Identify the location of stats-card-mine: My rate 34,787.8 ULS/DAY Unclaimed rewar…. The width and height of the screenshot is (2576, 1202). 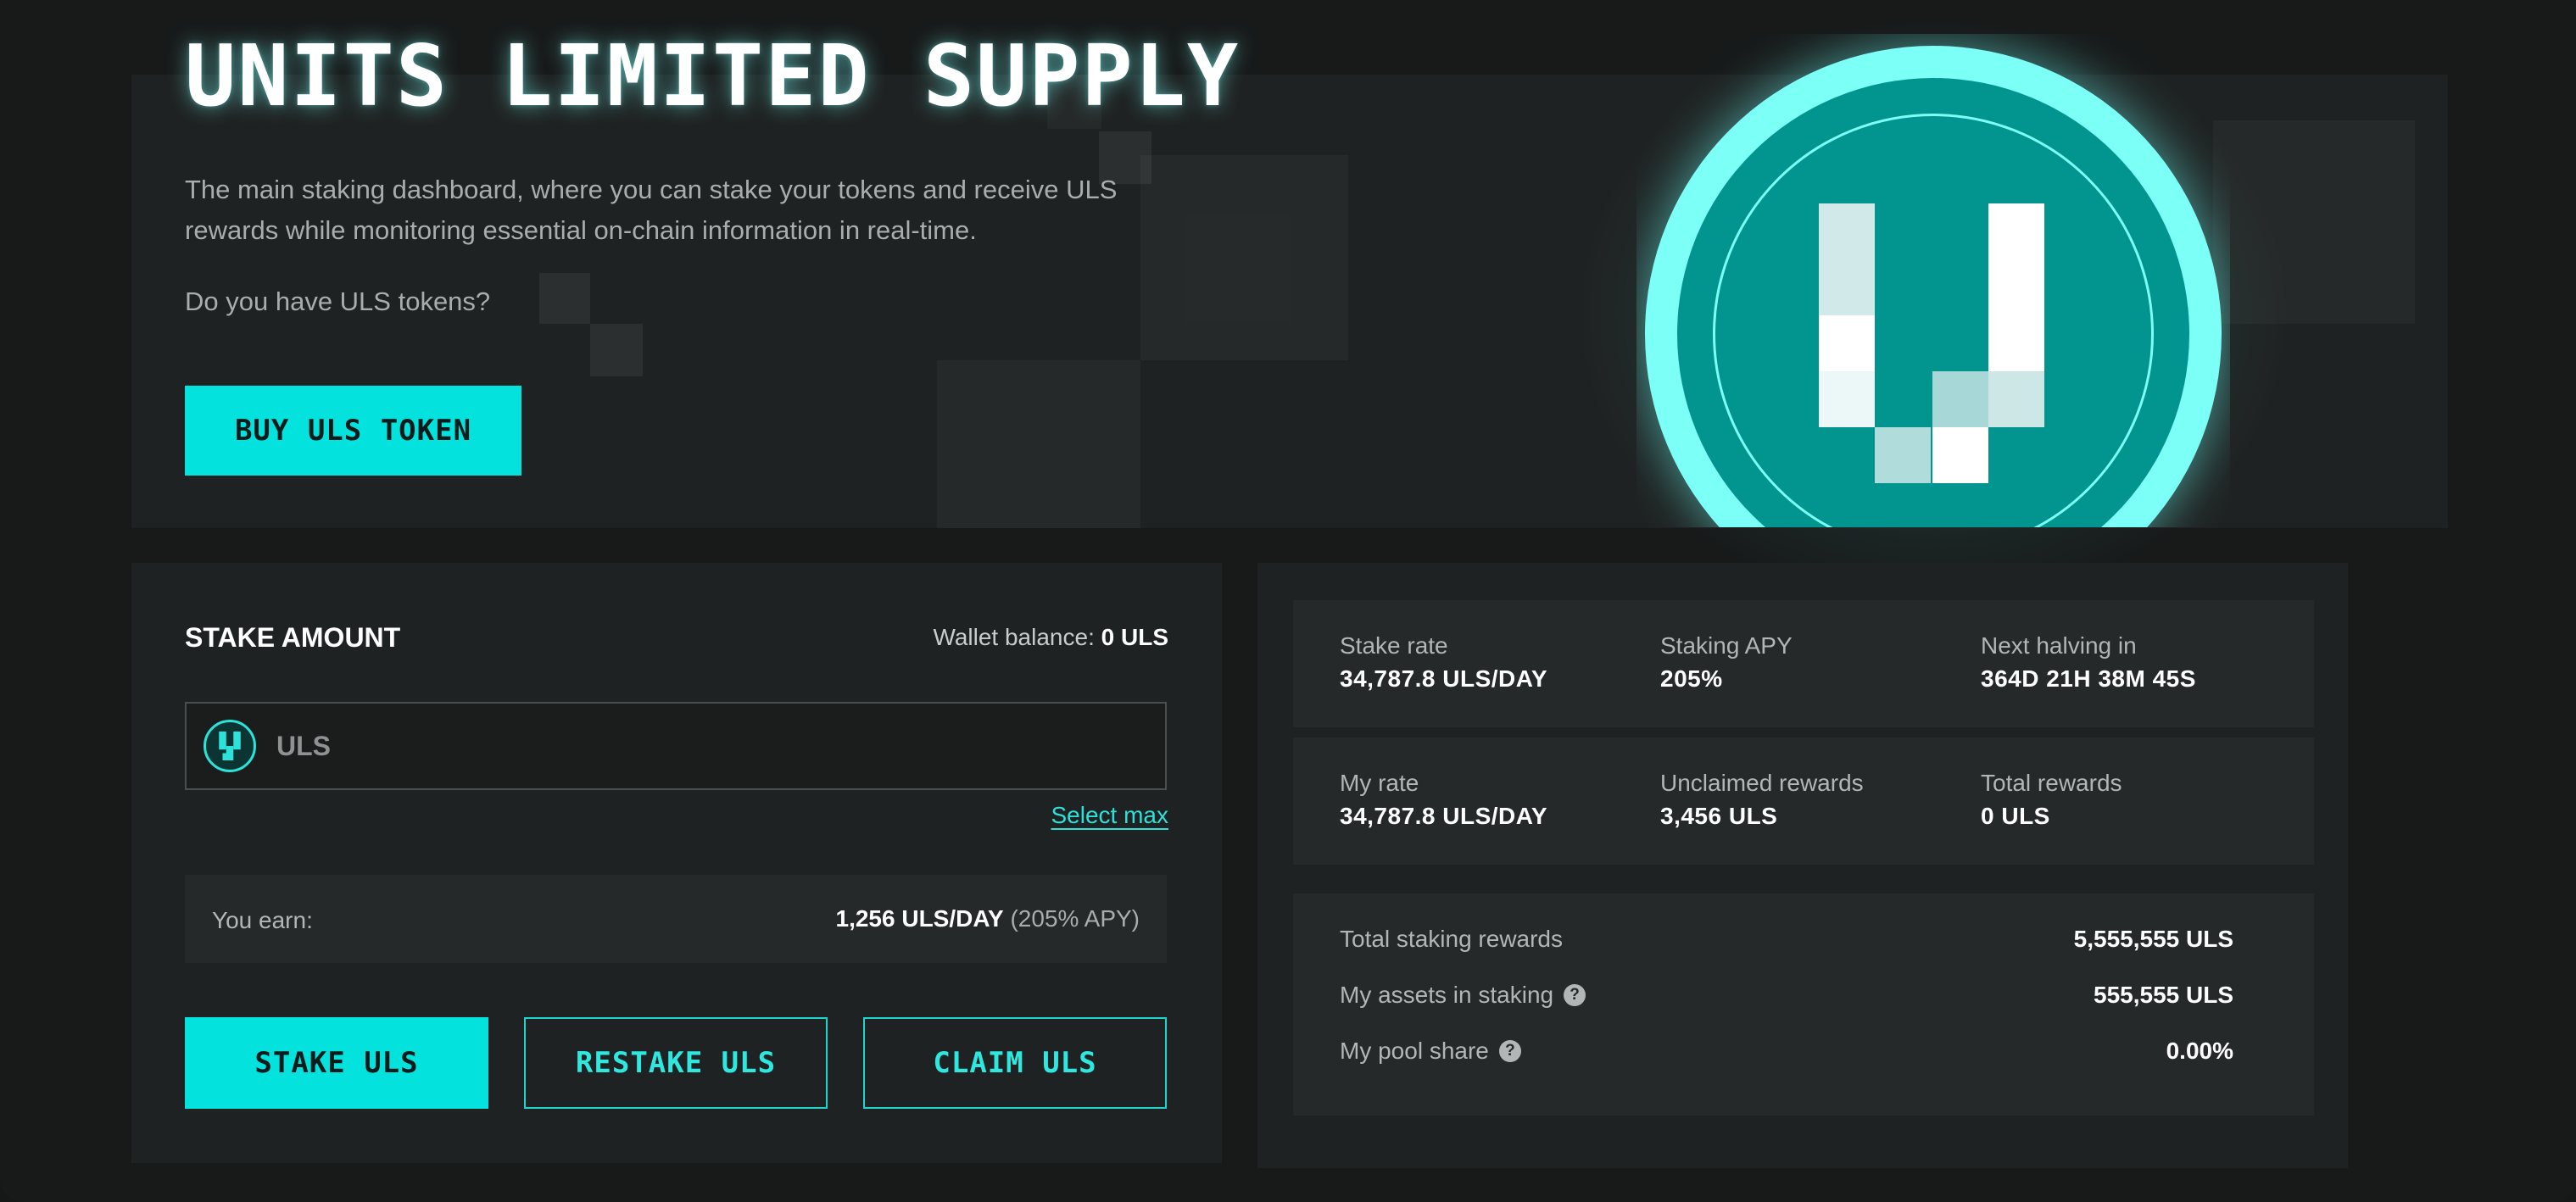
(1803, 801).